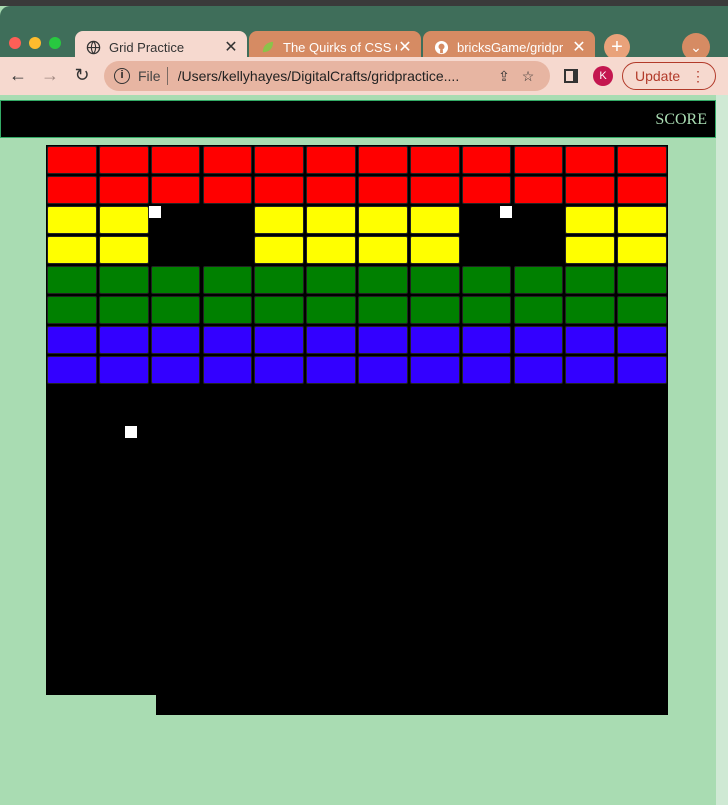  Describe the element at coordinates (603, 76) in the screenshot. I see `avatar: K` at that location.